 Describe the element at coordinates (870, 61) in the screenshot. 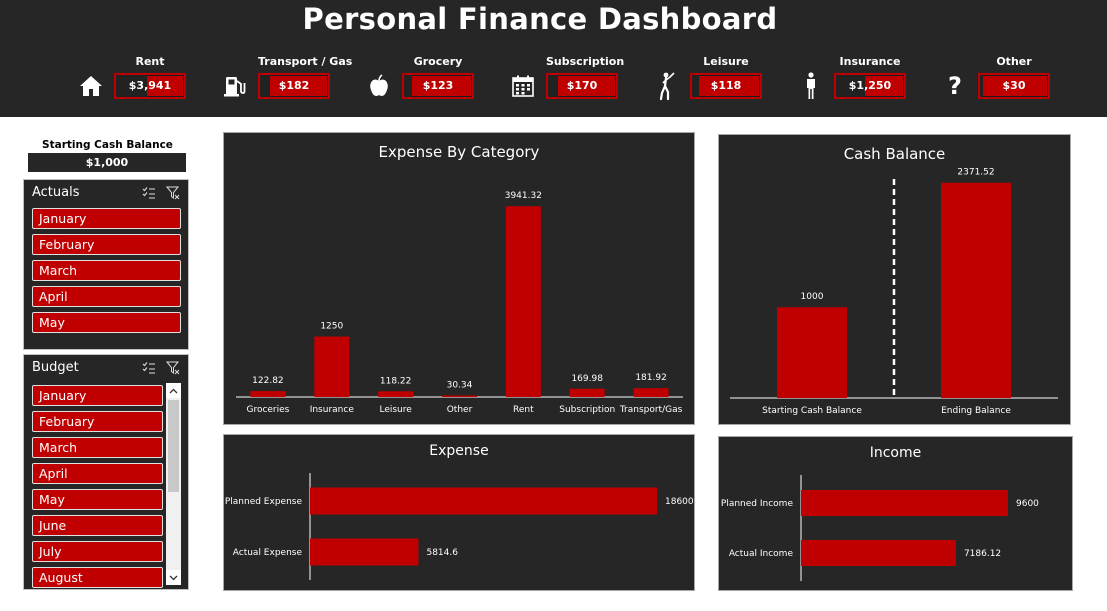

I see `kpi-label: Insurance` at that location.